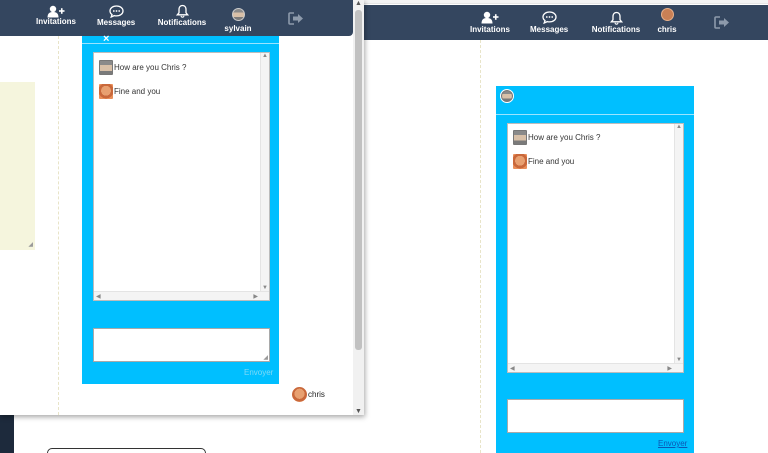  What do you see at coordinates (595, 416) in the screenshot?
I see `chat-input` at bounding box center [595, 416].